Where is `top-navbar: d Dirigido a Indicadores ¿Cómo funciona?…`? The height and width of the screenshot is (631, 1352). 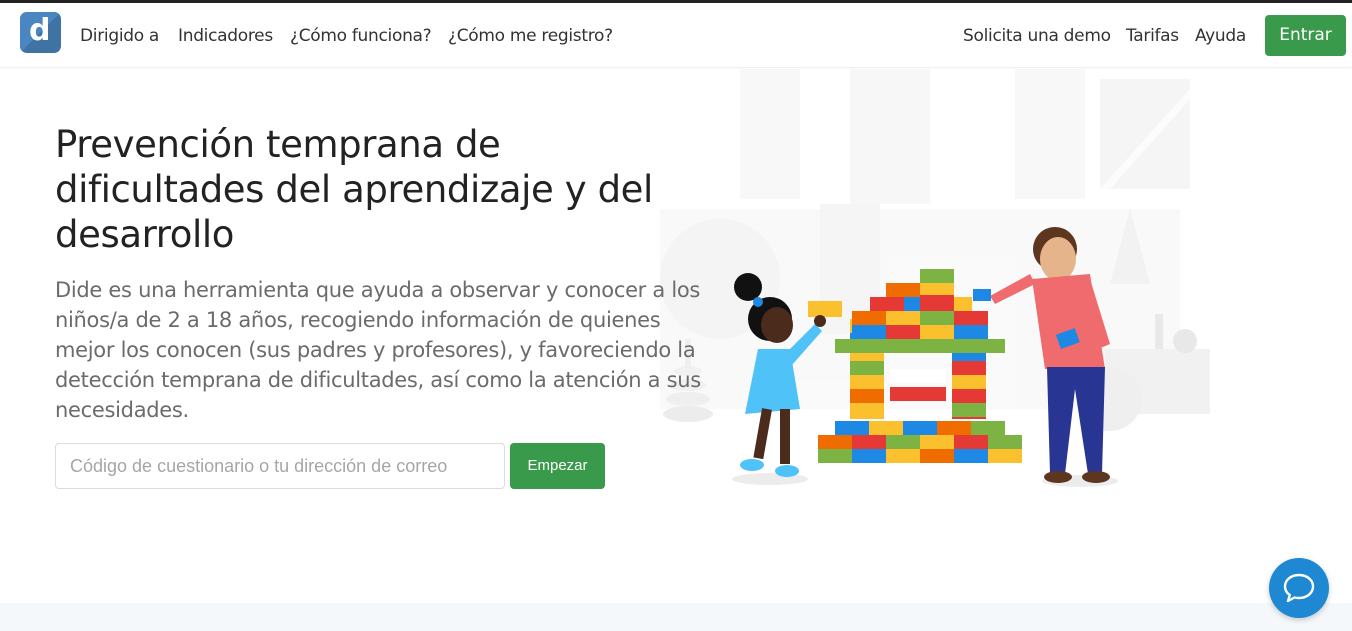
top-navbar: d Dirigido a Indicadores ¿Cómo funciona?… is located at coordinates (676, 35).